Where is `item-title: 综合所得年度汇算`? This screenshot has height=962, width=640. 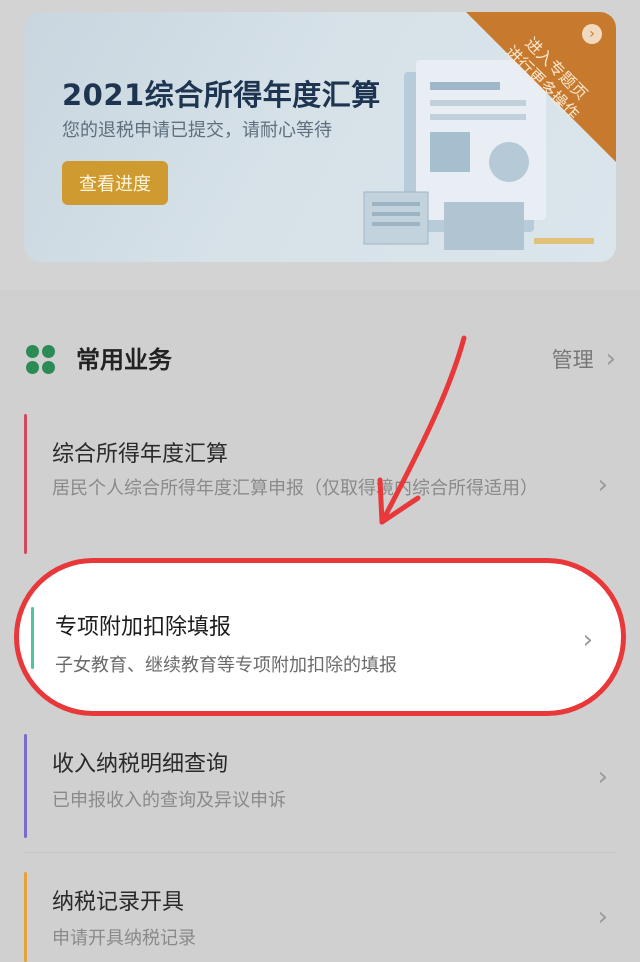
item-title: 综合所得年度汇算 is located at coordinates (140, 454).